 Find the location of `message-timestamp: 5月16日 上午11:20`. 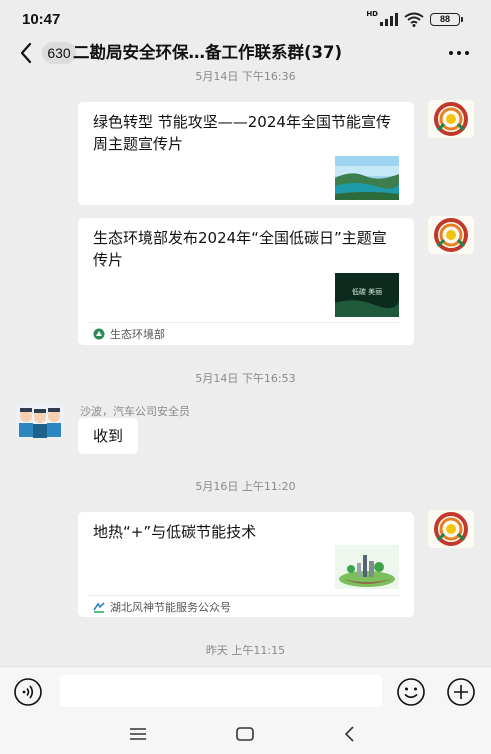

message-timestamp: 5月16日 上午11:20 is located at coordinates (245, 486).